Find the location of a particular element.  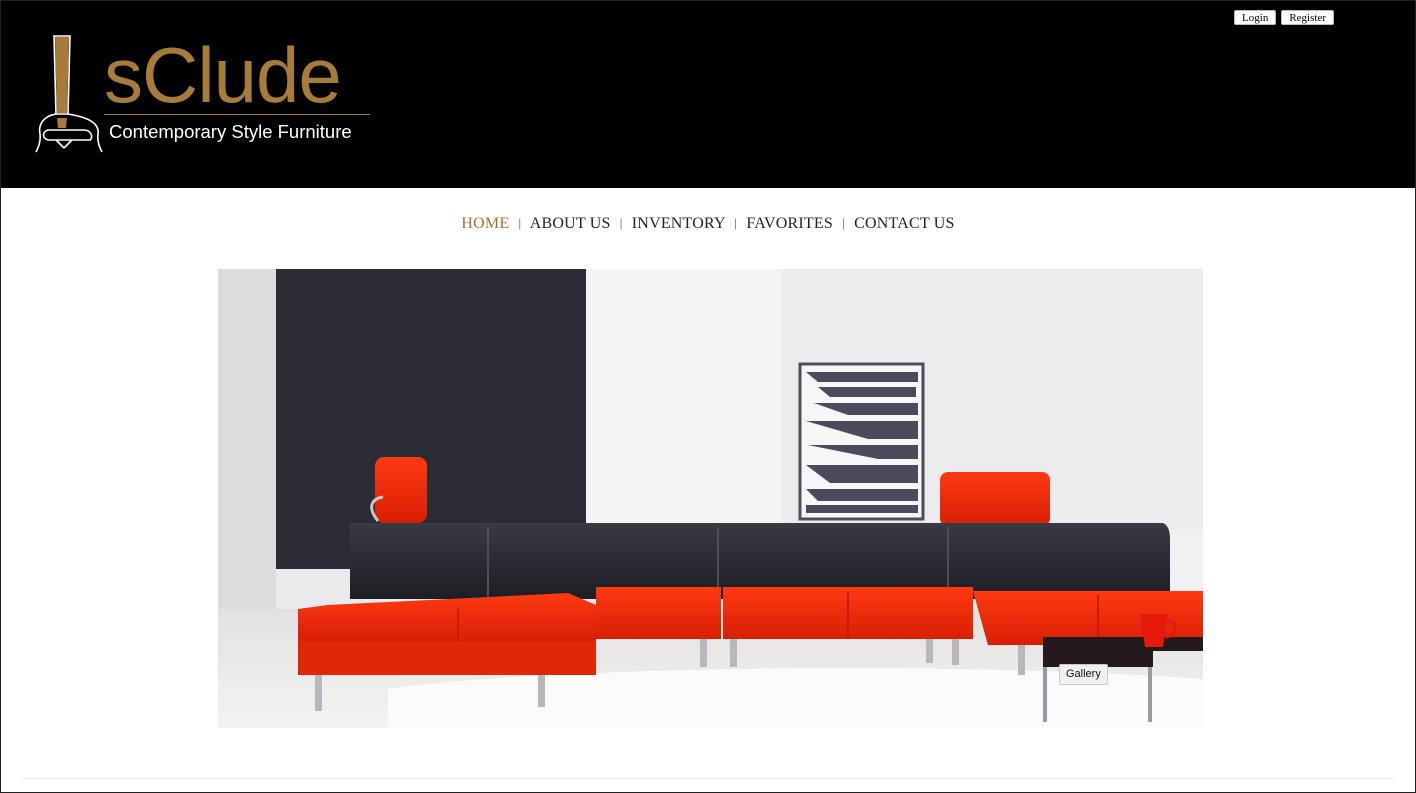

brand-name: sClude is located at coordinates (223, 75).